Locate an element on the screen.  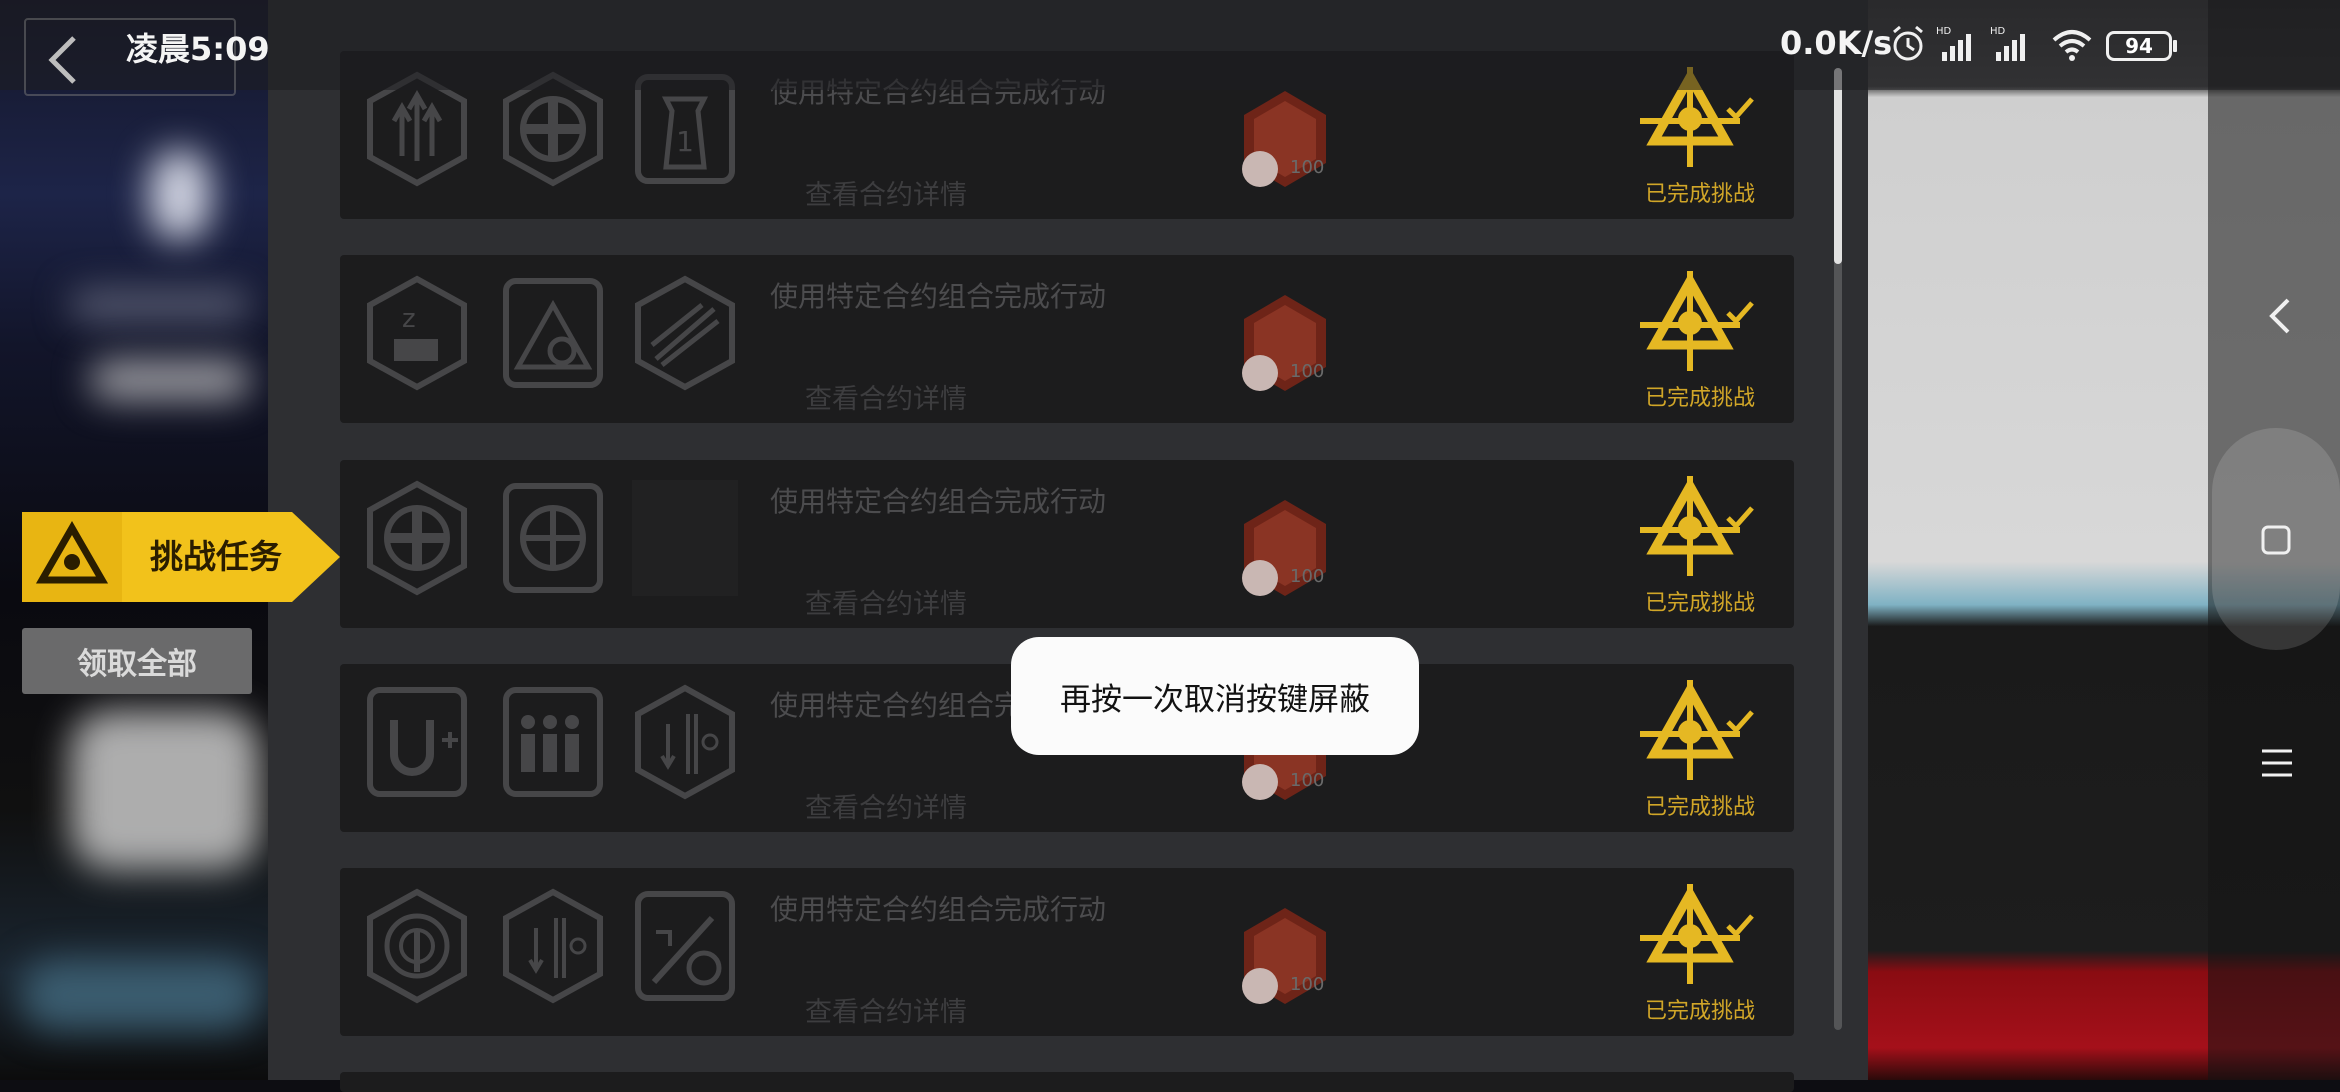
nav-back-icon is located at coordinates (2279, 316).